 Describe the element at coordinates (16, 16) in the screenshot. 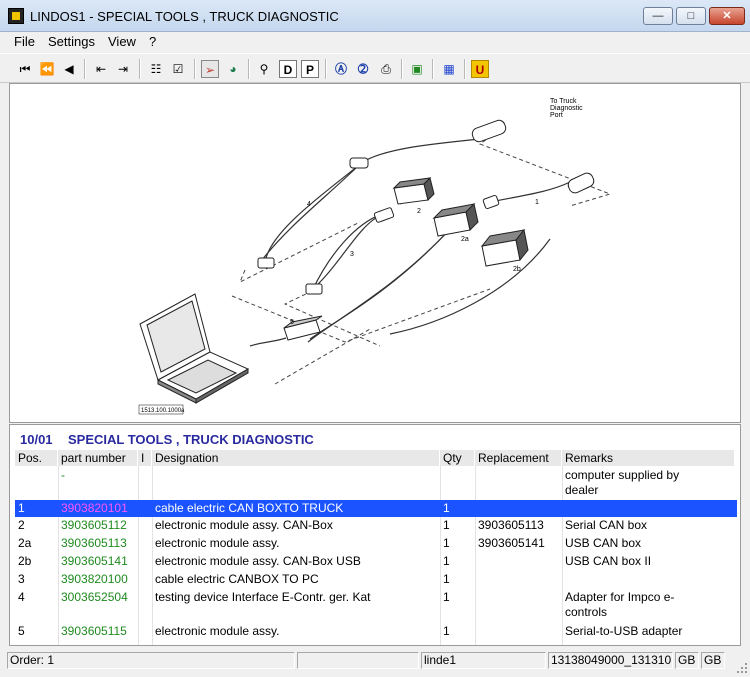

I see `app-logo-icon` at that location.